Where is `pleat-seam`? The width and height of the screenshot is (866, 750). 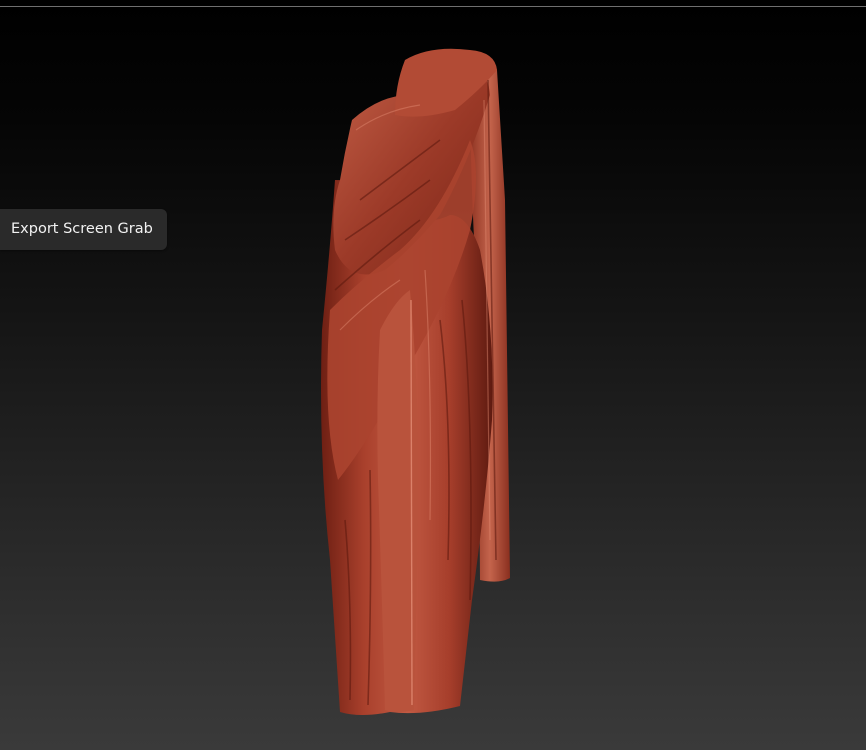
pleat-seam is located at coordinates (411, 502).